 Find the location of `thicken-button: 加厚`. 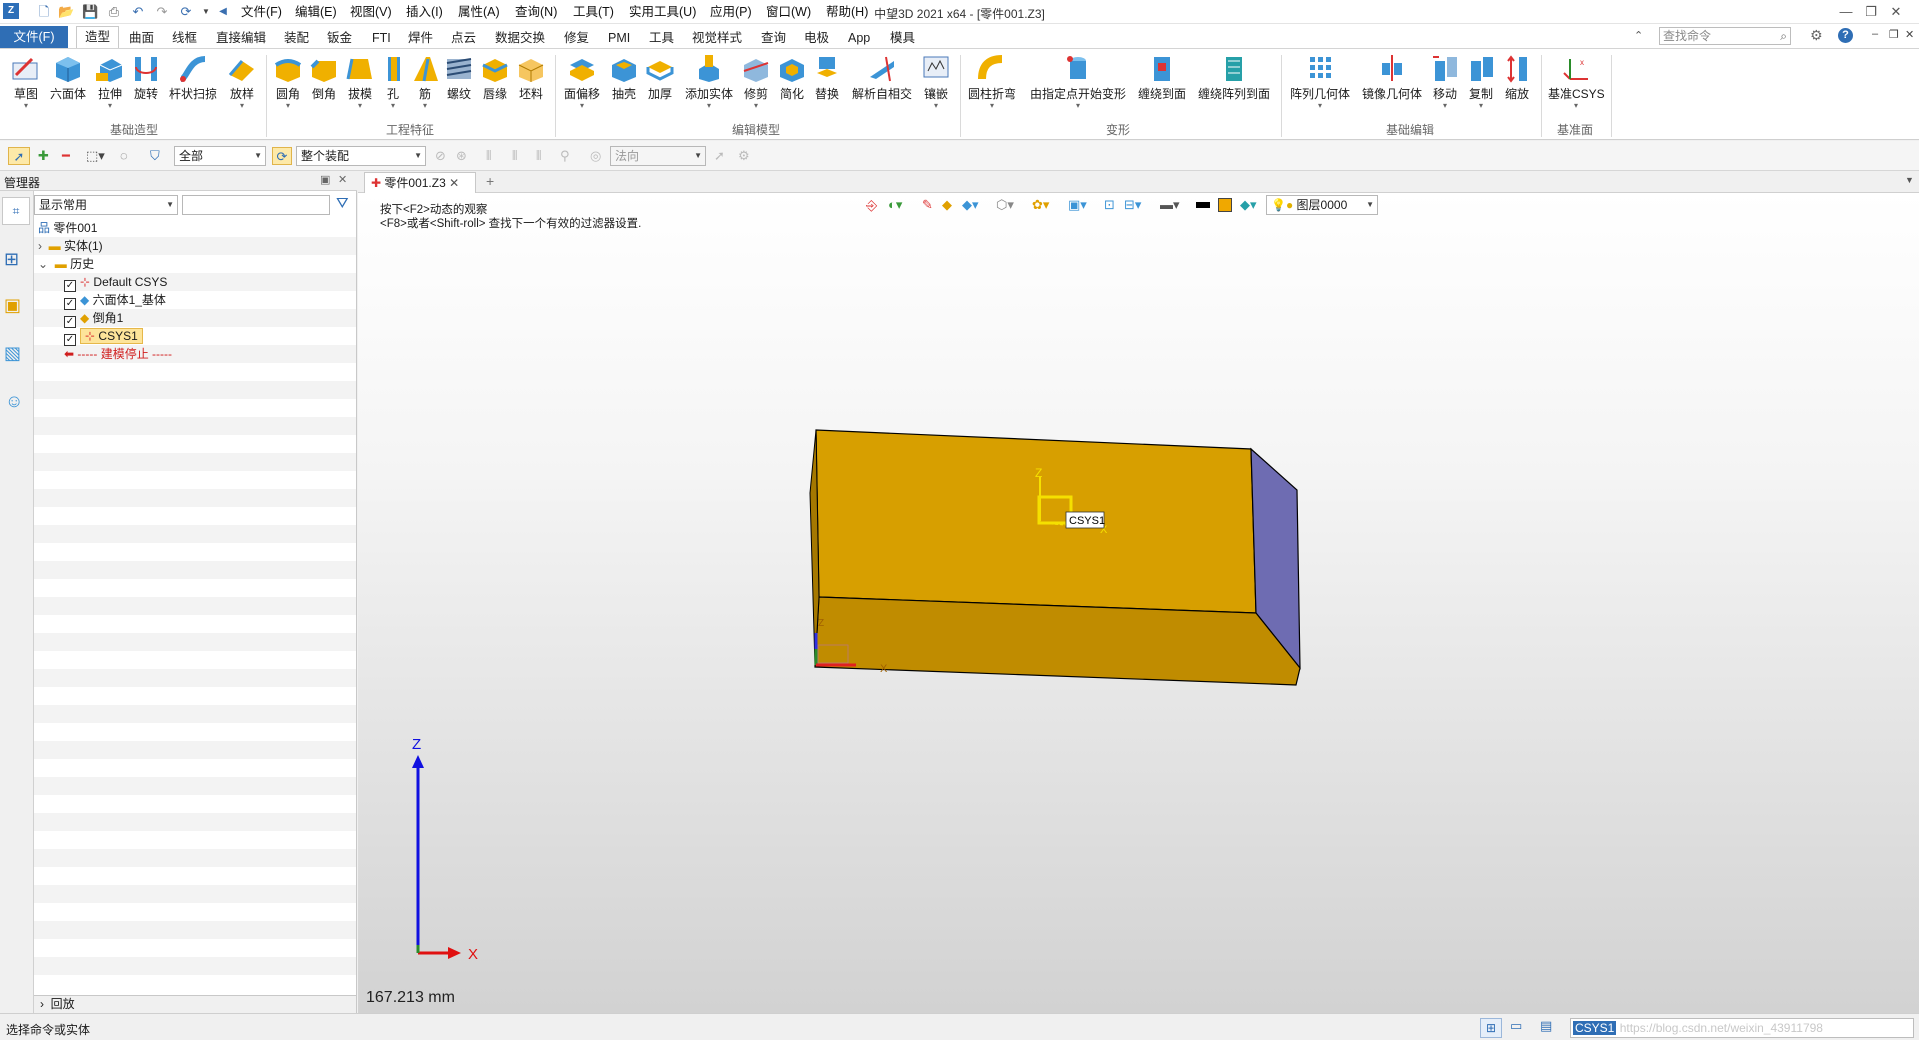

thicken-button: 加厚 is located at coordinates (660, 93).